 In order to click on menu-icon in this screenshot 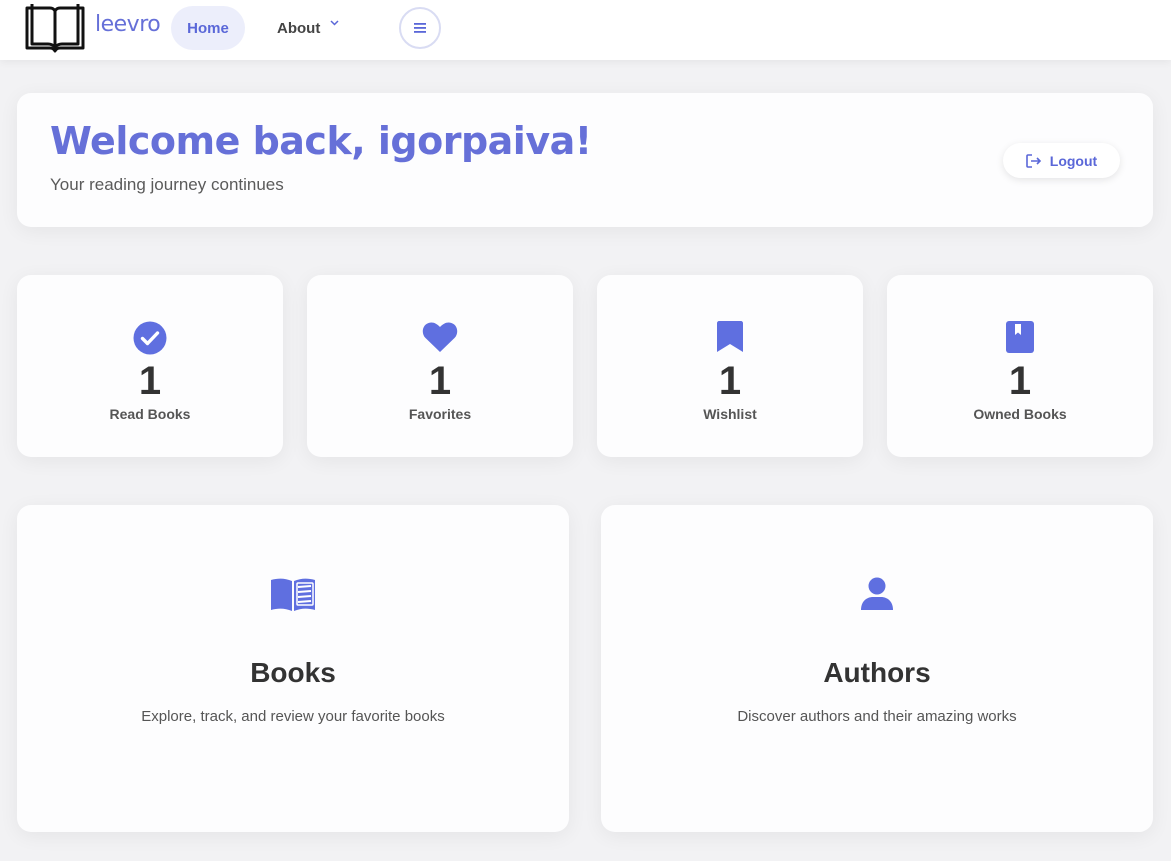, I will do `click(420, 28)`.